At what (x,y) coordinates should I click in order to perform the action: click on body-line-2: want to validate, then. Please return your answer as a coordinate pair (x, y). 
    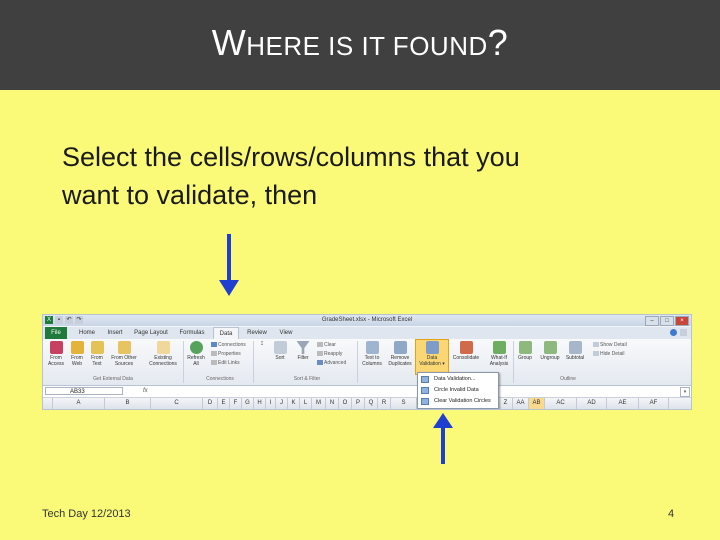
    Looking at the image, I should click on (190, 195).